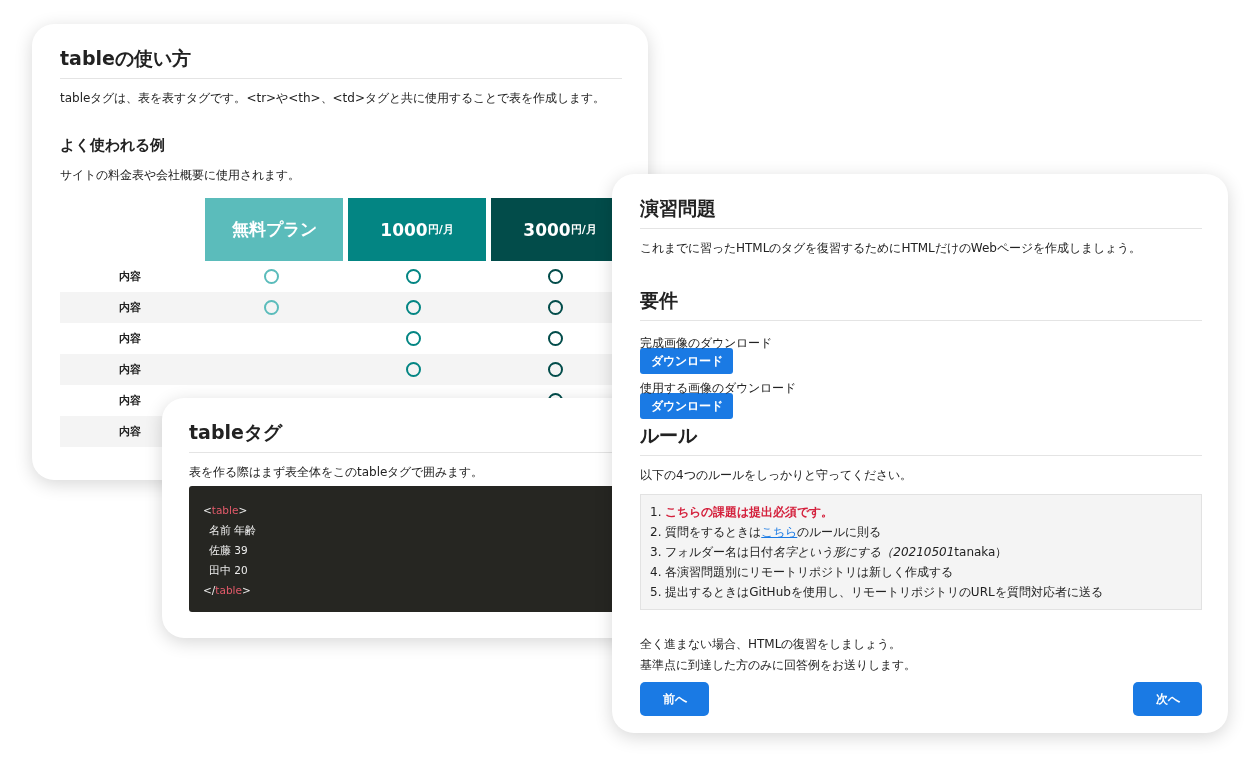 The width and height of the screenshot is (1260, 770). I want to click on code-line: 田中 20, so click(228, 570).